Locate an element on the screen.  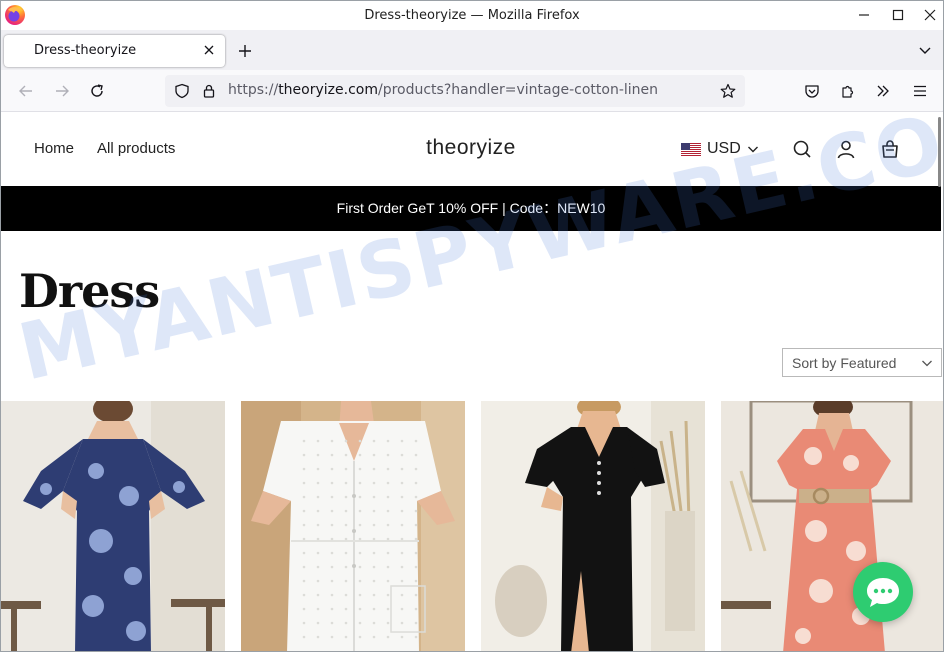
url-path: /products?handler=vintage-cotton-linen is located at coordinates (518, 90).